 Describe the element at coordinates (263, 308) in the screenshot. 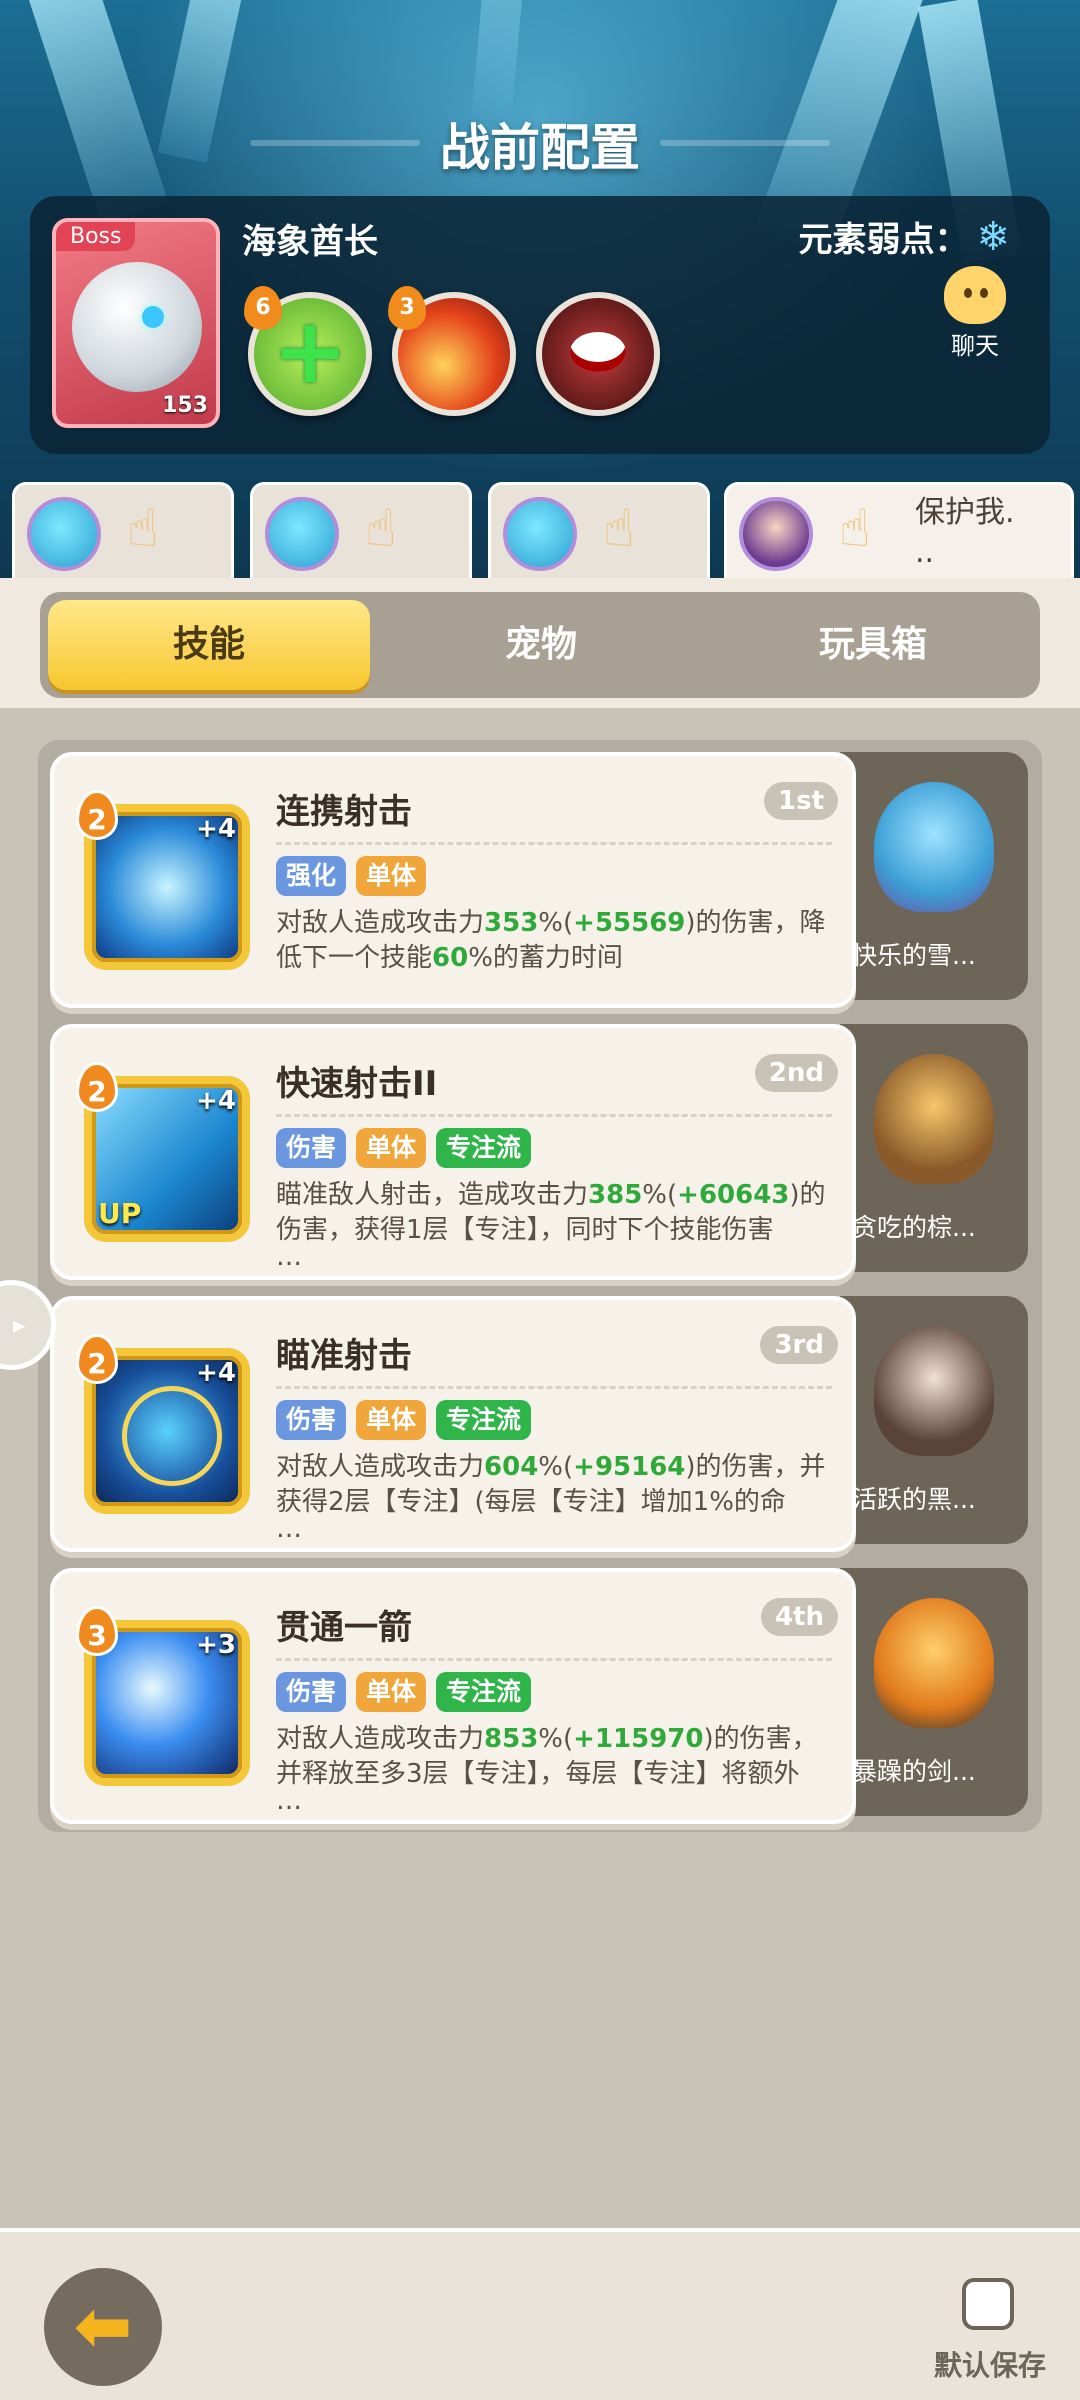

I see `boss-skill-badge: 6` at that location.